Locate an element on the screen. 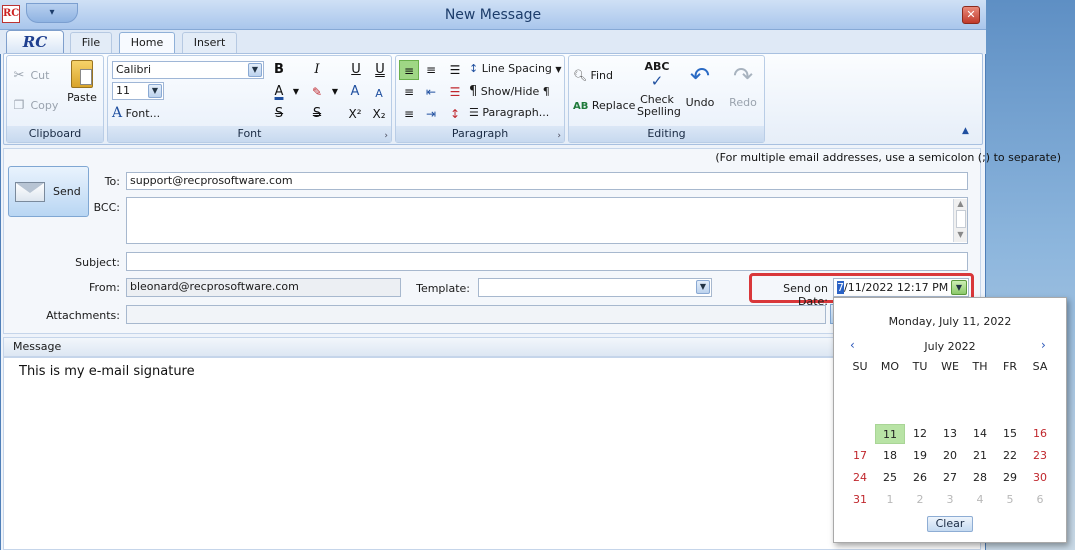 Image resolution: width=1075 pixels, height=550 pixels. calendar-day: 25 is located at coordinates (890, 478).